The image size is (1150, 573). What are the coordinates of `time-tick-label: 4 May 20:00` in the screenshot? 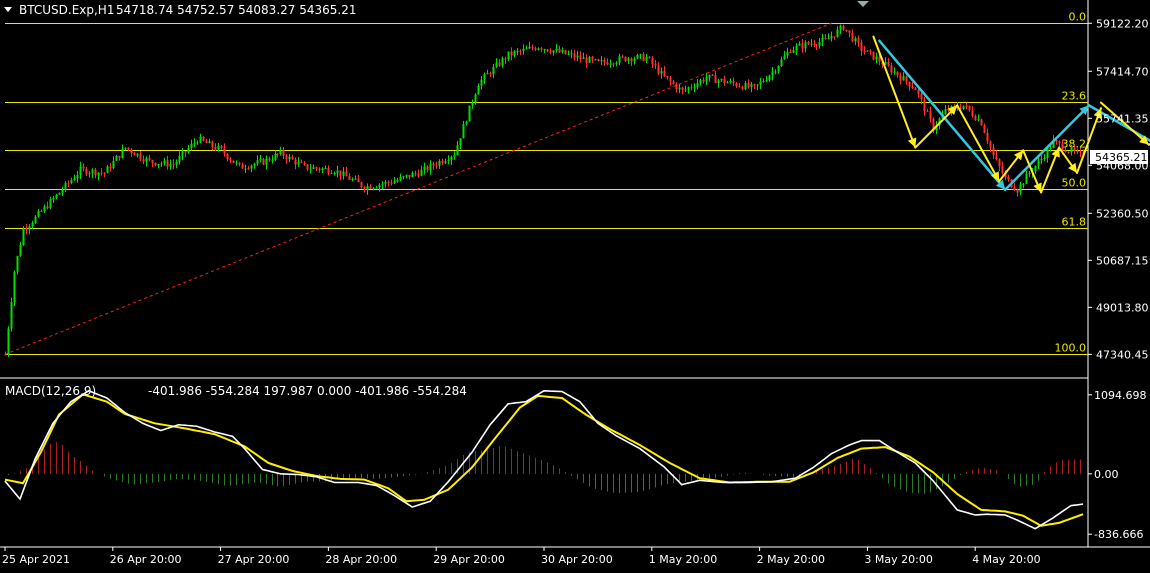 It's located at (1006, 559).